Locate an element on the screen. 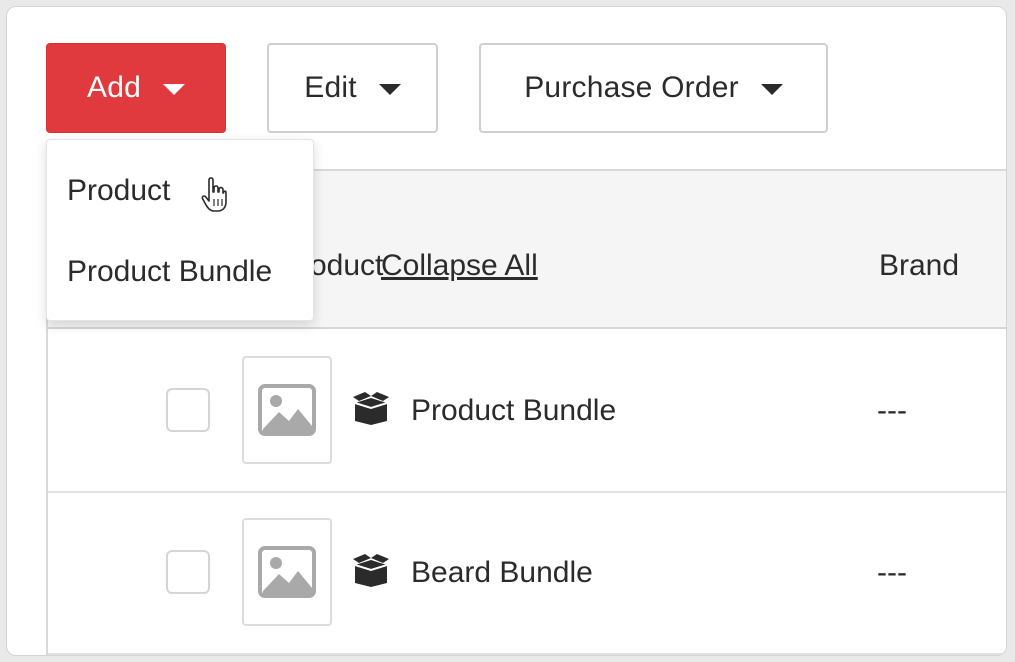 The image size is (1015, 662). add-dropdown-menu: Product Product Bundle is located at coordinates (180, 230).